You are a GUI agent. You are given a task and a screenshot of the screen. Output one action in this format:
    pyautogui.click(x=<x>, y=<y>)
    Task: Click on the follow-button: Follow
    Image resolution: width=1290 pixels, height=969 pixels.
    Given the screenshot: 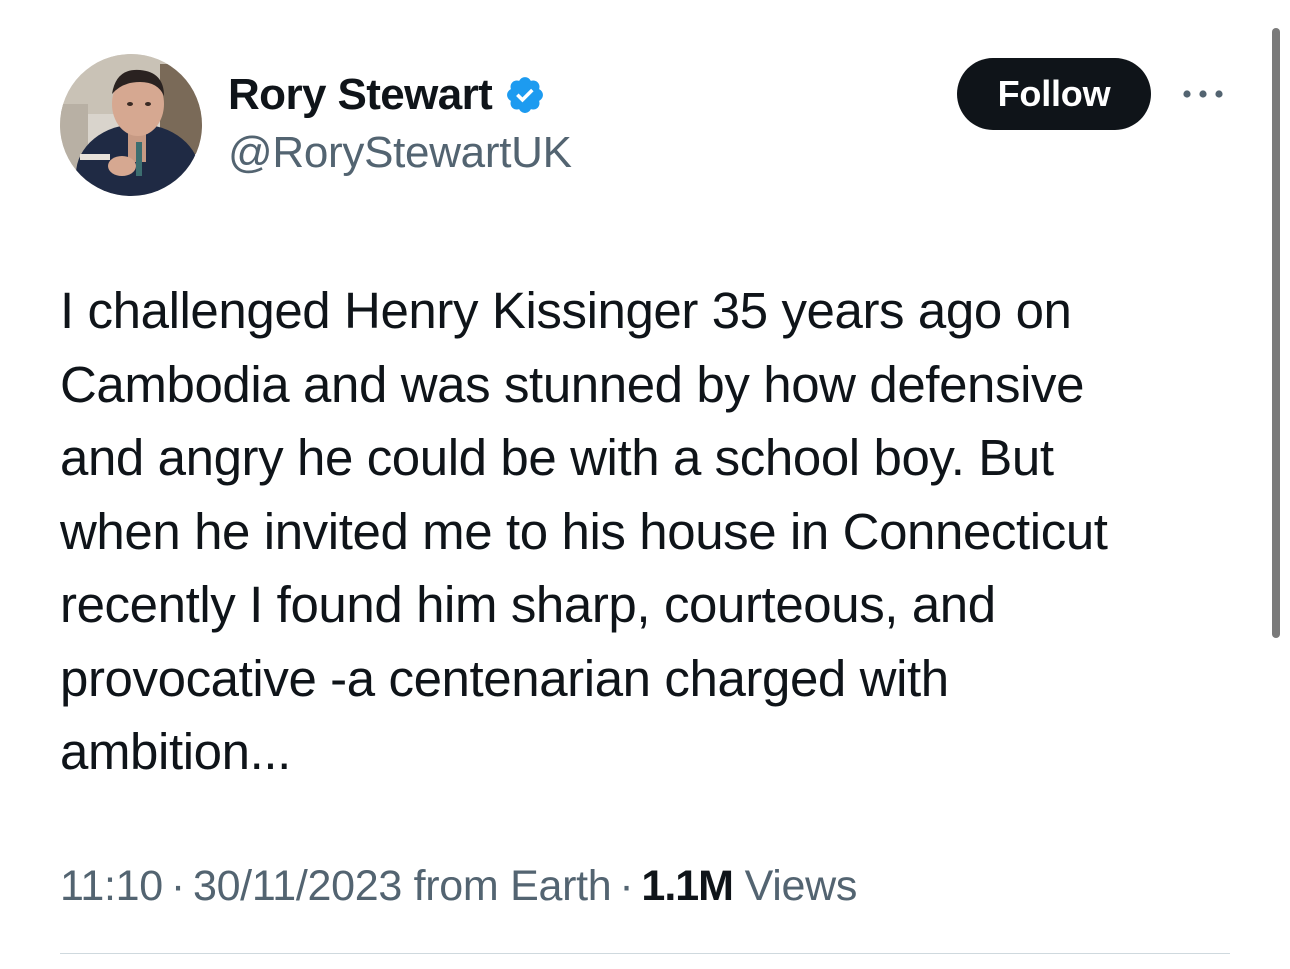 What is the action you would take?
    pyautogui.click(x=1054, y=94)
    